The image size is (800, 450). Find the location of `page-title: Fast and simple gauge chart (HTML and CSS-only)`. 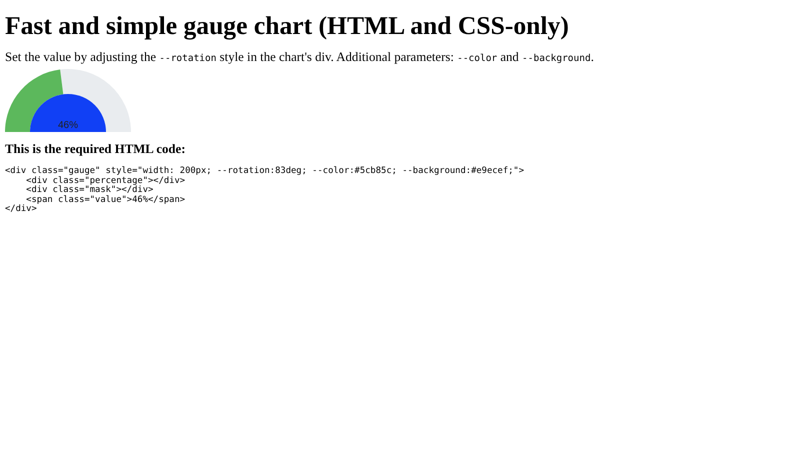

page-title: Fast and simple gauge chart (HTML and CSS-only) is located at coordinates (287, 26).